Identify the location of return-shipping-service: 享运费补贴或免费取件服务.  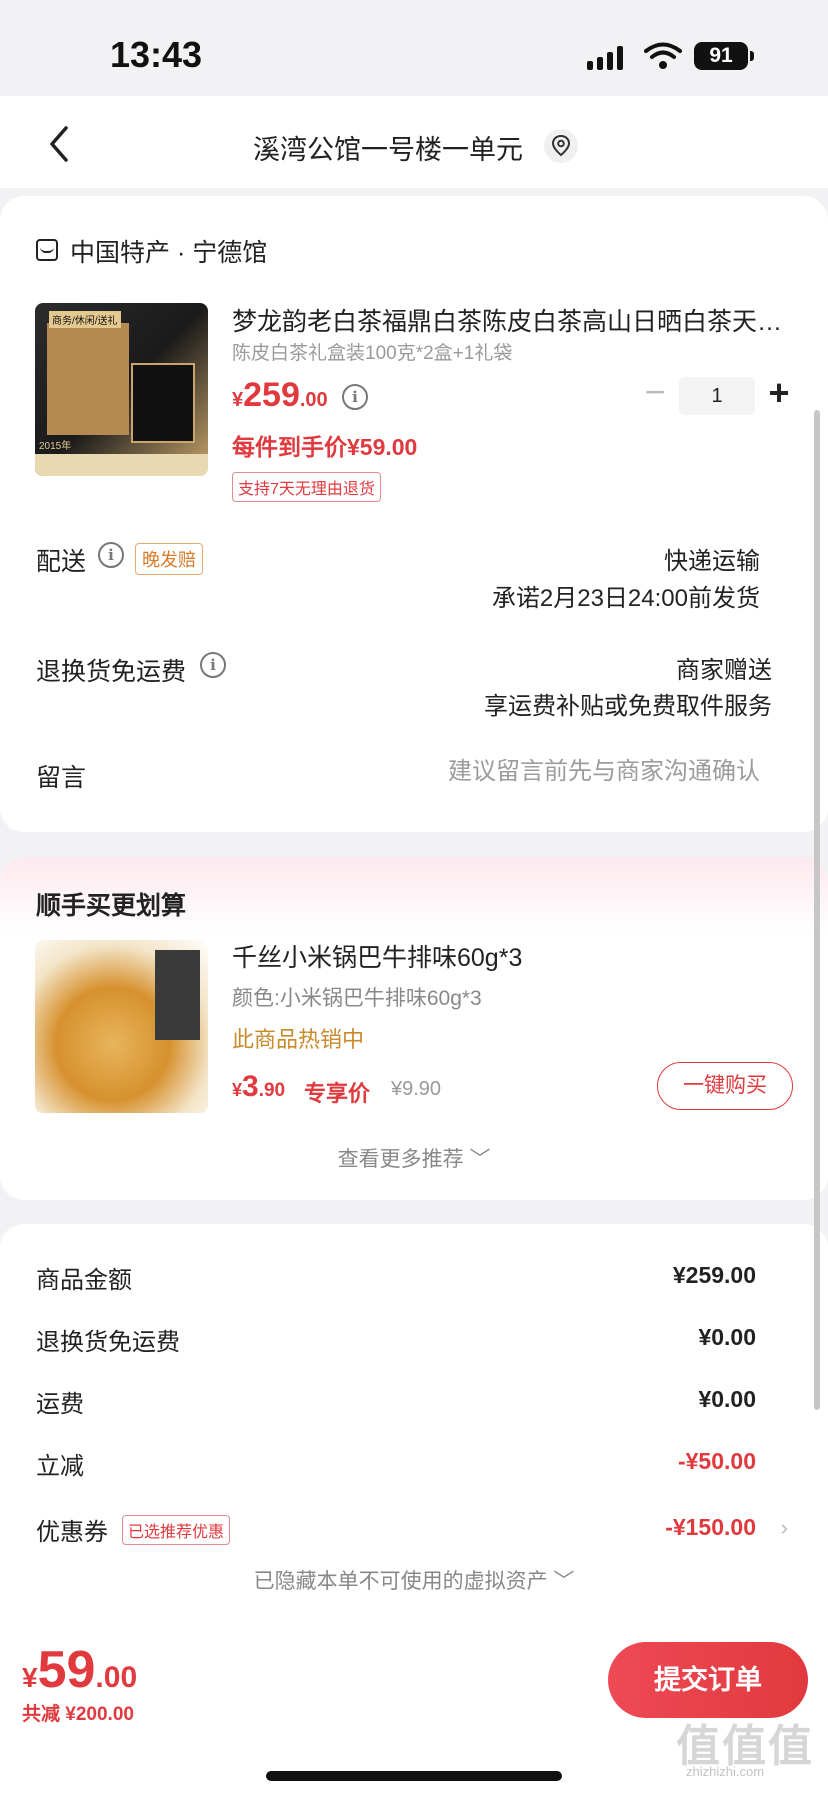
(628, 706).